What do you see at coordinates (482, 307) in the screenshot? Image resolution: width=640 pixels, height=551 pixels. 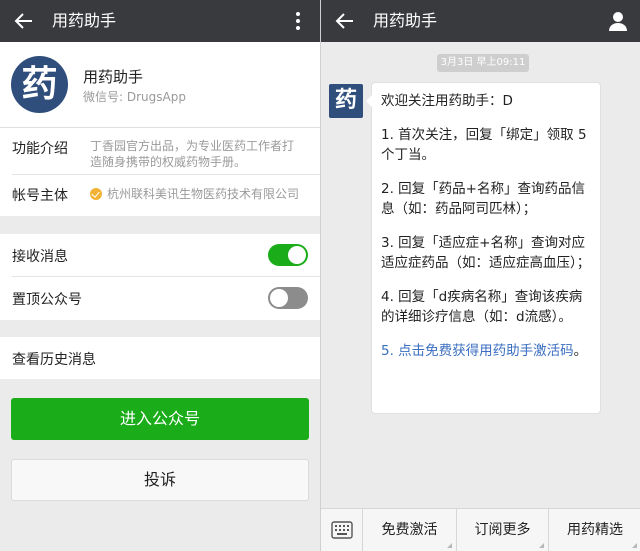 I see `message-paragraph: 4. 回复「d疾病名称」查询该疾病的详细诊疗信息（如：d流感）。` at bounding box center [482, 307].